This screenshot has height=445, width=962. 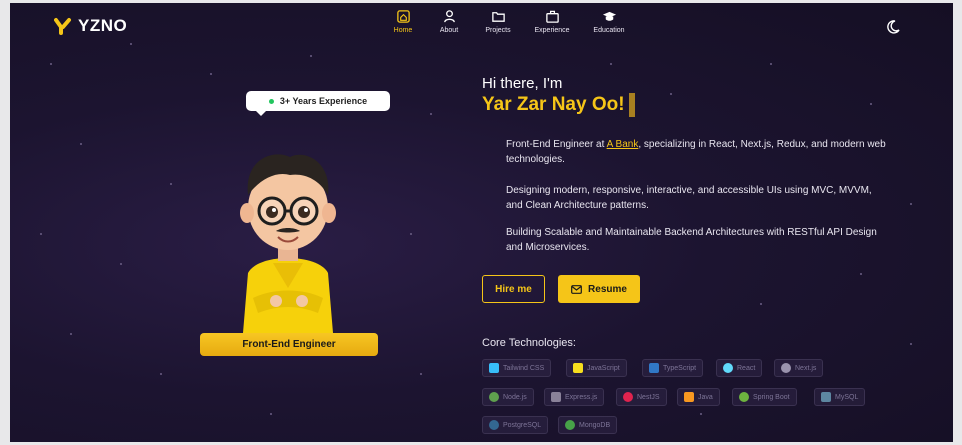 What do you see at coordinates (744, 397) in the screenshot?
I see `spring-boot-icon` at bounding box center [744, 397].